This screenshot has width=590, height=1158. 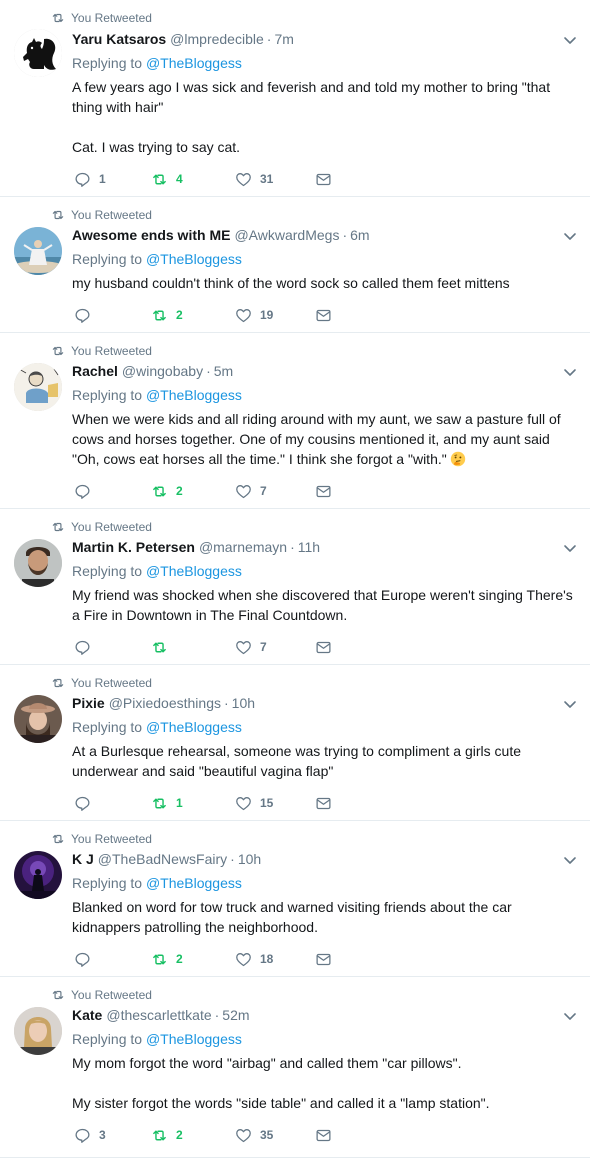 I want to click on tweet-actions: 1 4 31, so click(x=232, y=179).